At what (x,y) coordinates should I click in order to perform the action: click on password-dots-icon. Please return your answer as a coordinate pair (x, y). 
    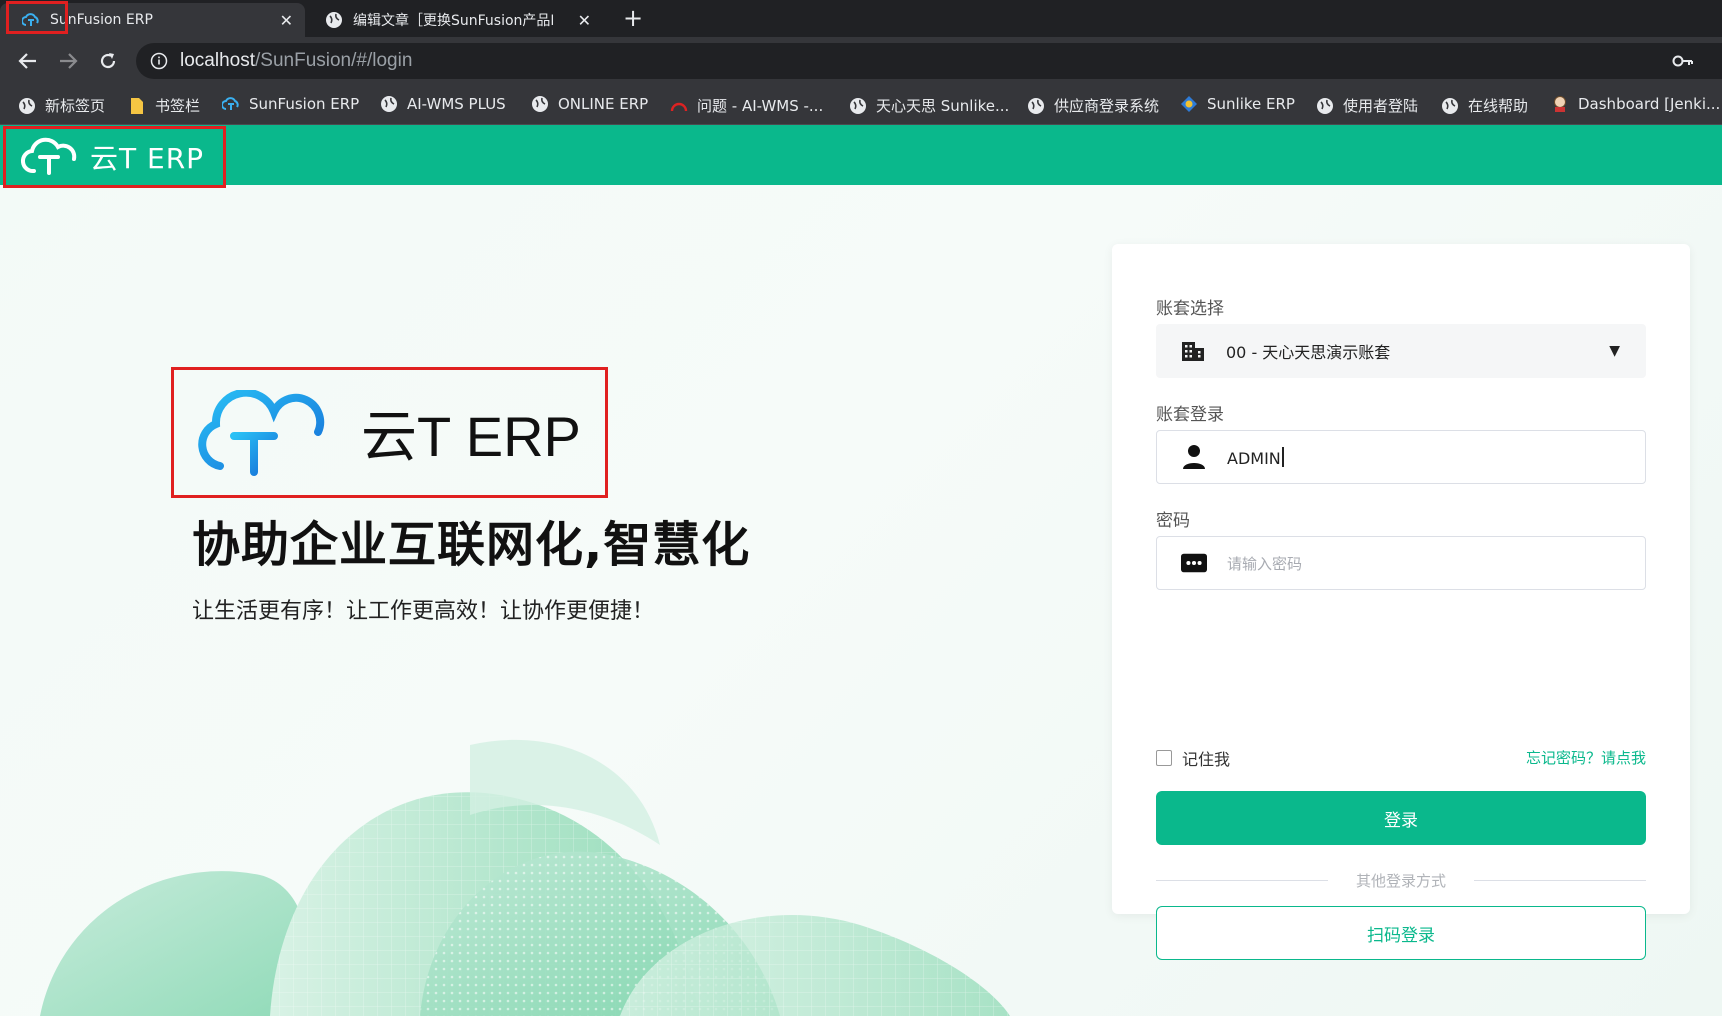
    Looking at the image, I should click on (1194, 563).